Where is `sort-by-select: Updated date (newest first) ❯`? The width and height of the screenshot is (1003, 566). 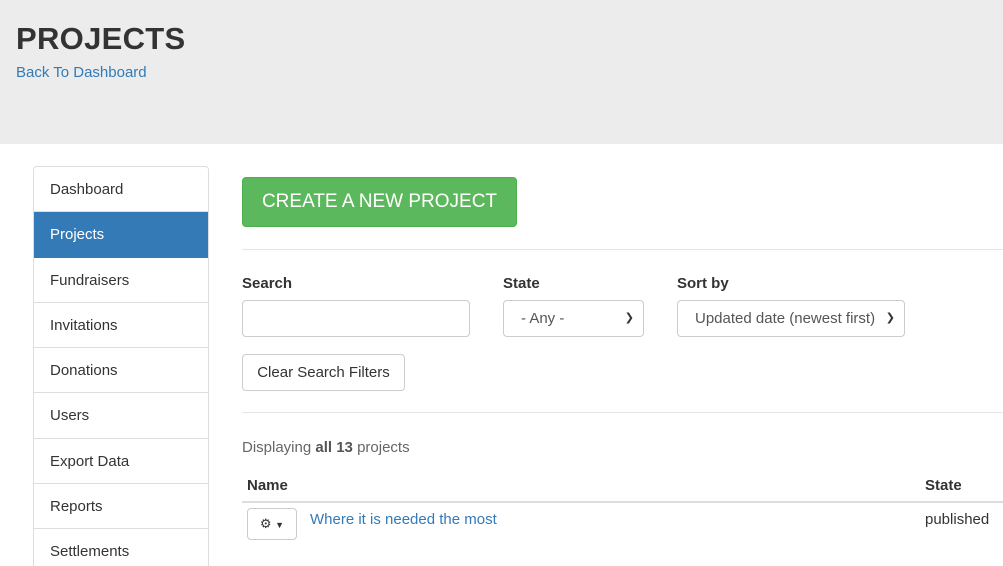
sort-by-select: Updated date (newest first) ❯ is located at coordinates (791, 318).